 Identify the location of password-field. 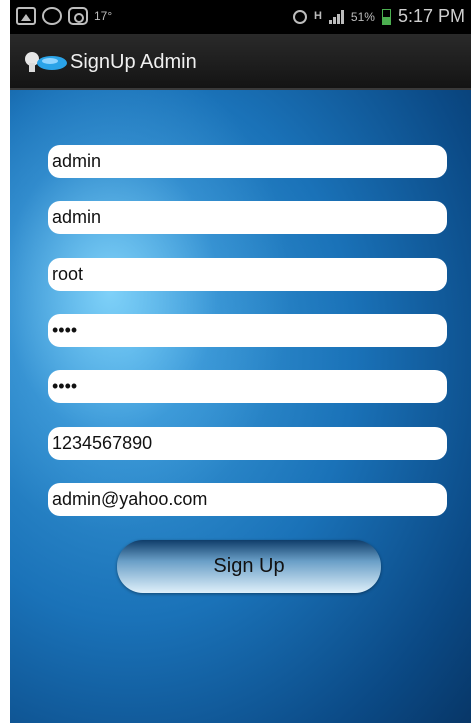
(247, 330).